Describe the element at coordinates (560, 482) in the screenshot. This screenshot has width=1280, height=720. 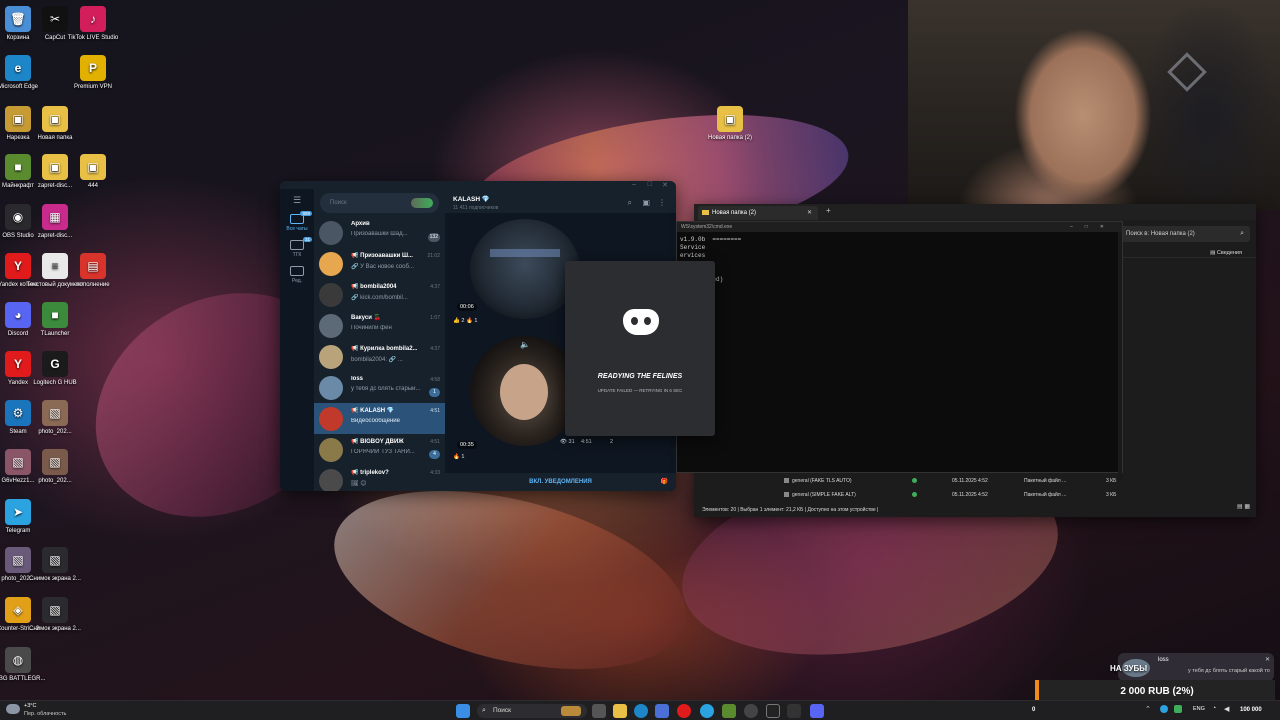
I see `enable-notifications-button: ВКЛ. УВЕДОМЛЕНИЯ 🎁` at that location.